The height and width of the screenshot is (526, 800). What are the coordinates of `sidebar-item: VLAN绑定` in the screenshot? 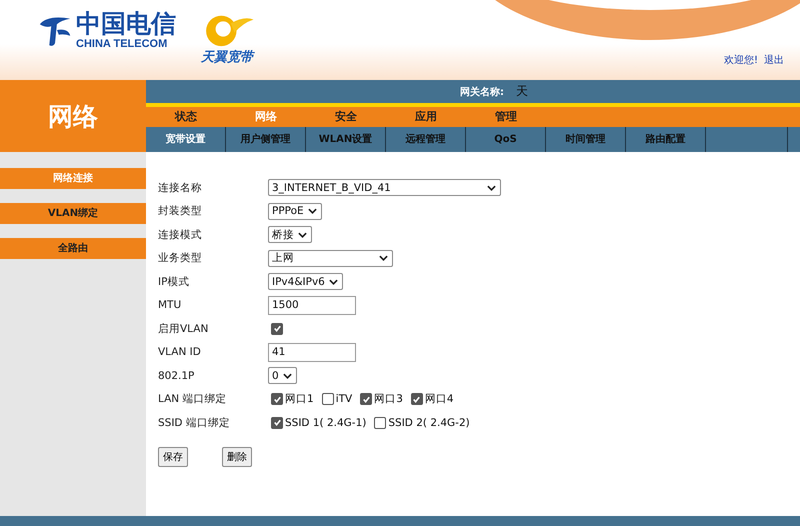 It's located at (73, 213).